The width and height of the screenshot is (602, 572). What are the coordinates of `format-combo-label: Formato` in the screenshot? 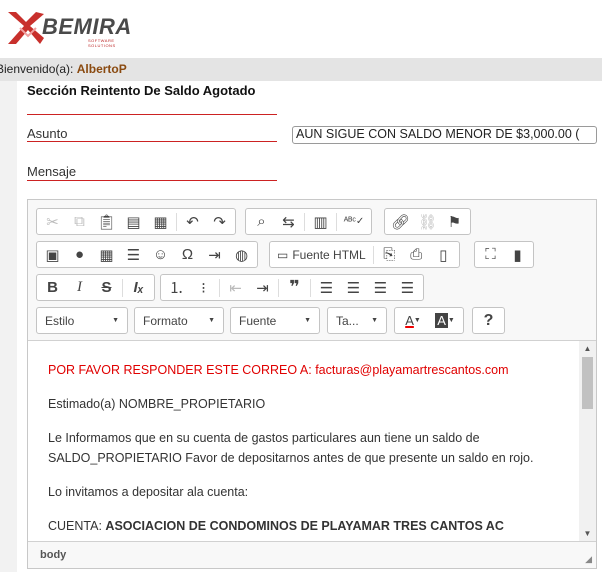 It's located at (165, 320).